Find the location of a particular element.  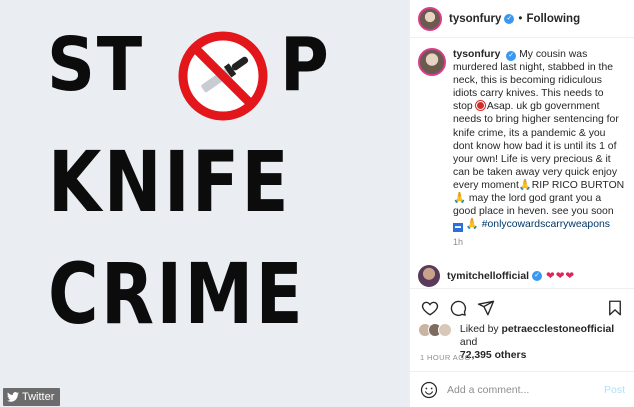

likes-and: and is located at coordinates (468, 342).